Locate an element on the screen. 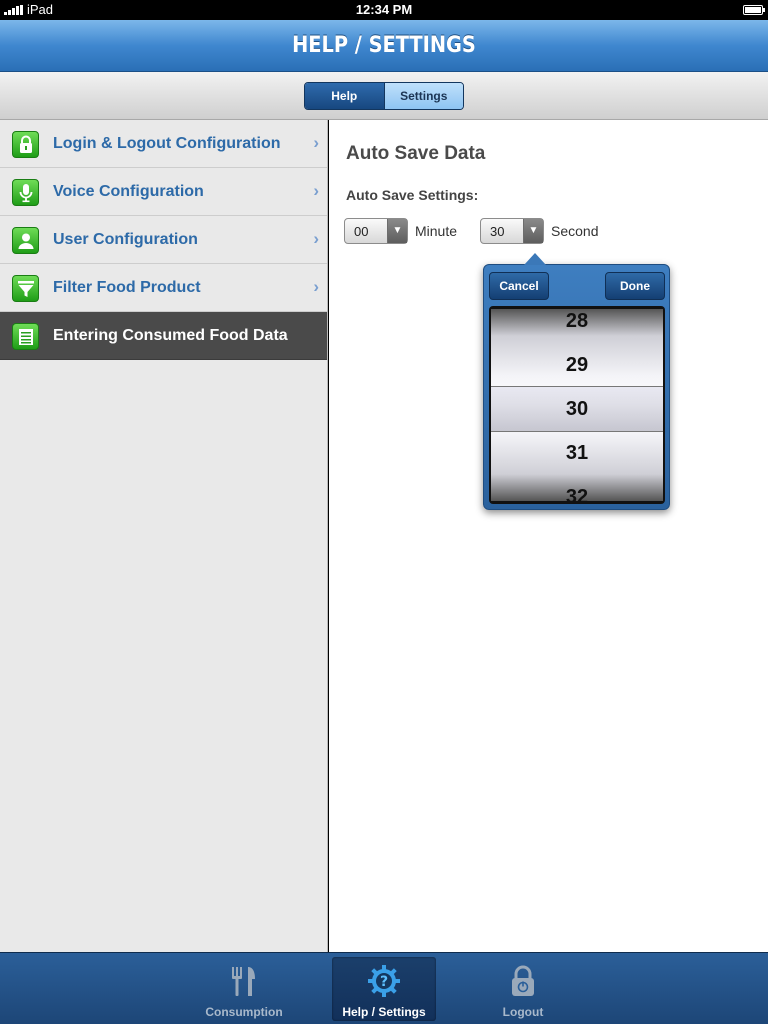  minute-value: 00 is located at coordinates (361, 231).